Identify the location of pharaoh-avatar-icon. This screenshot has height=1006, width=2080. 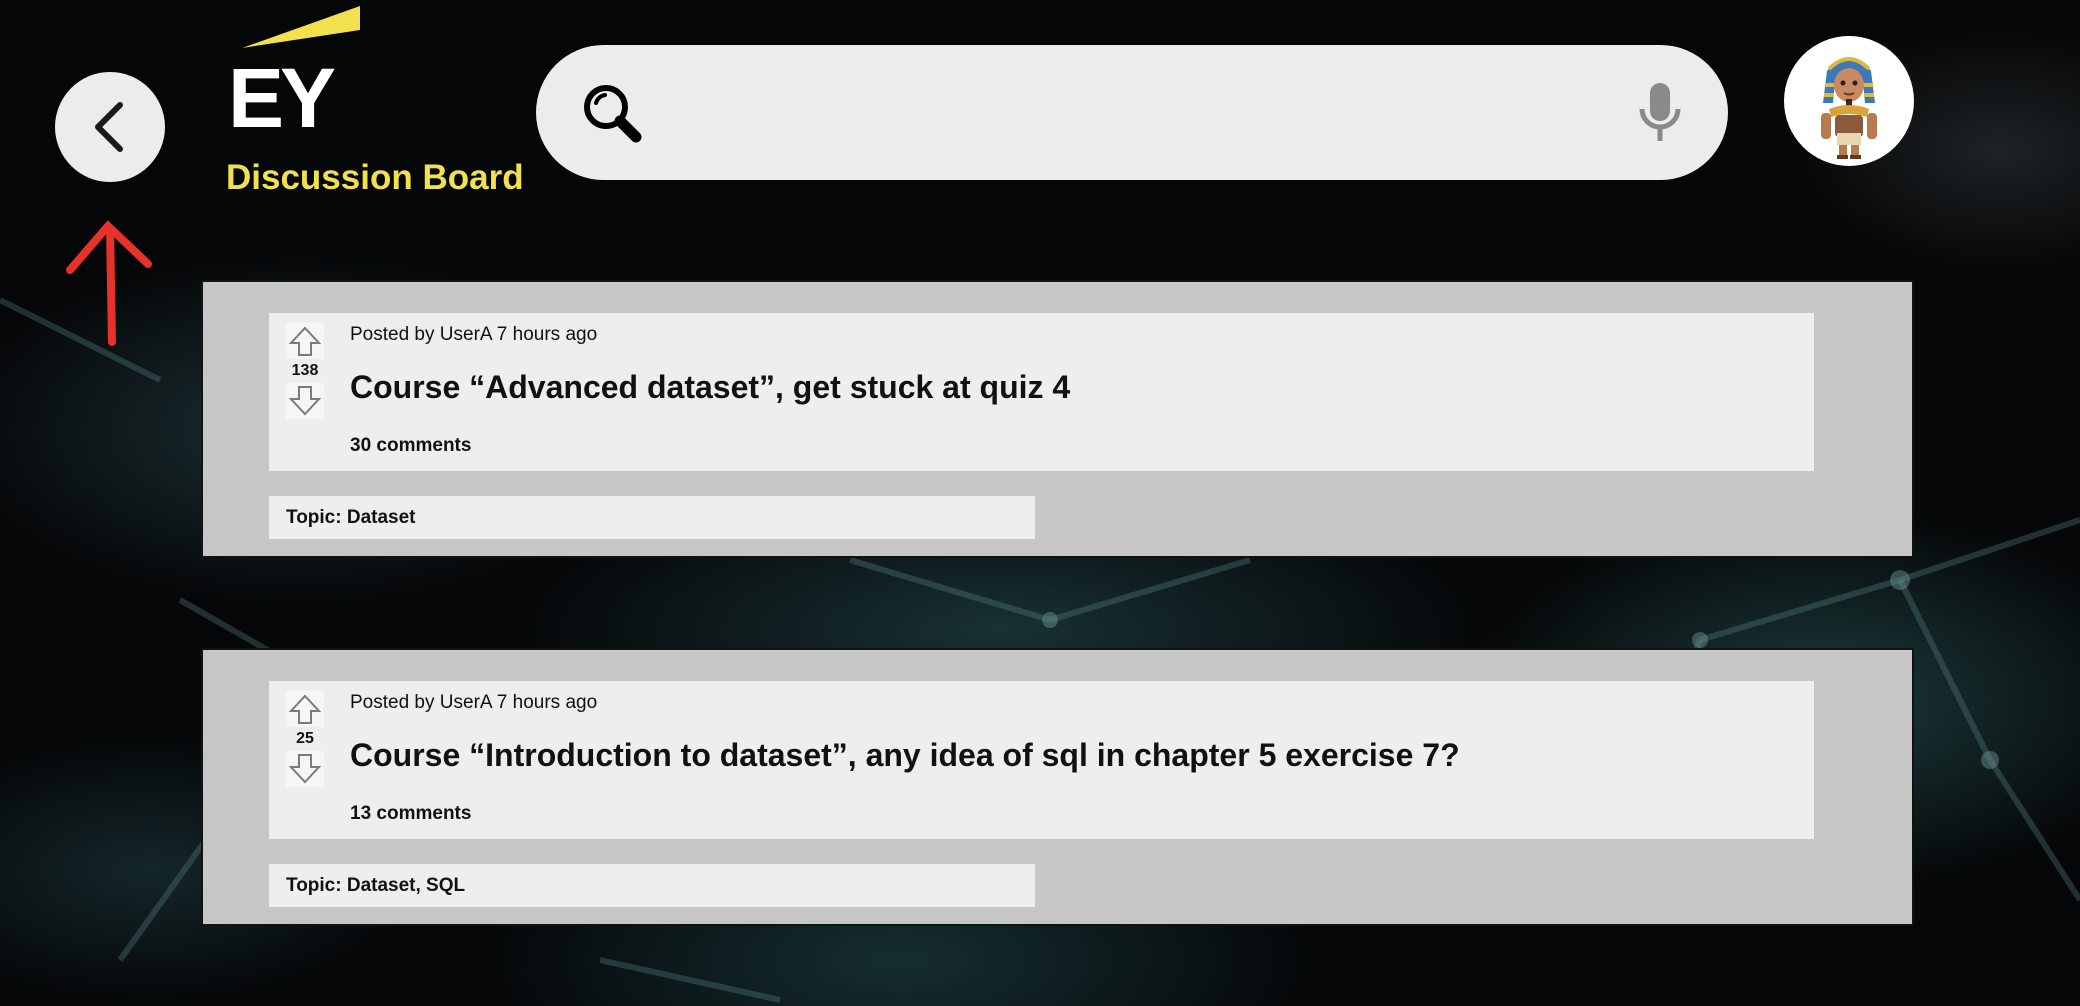
(1849, 108).